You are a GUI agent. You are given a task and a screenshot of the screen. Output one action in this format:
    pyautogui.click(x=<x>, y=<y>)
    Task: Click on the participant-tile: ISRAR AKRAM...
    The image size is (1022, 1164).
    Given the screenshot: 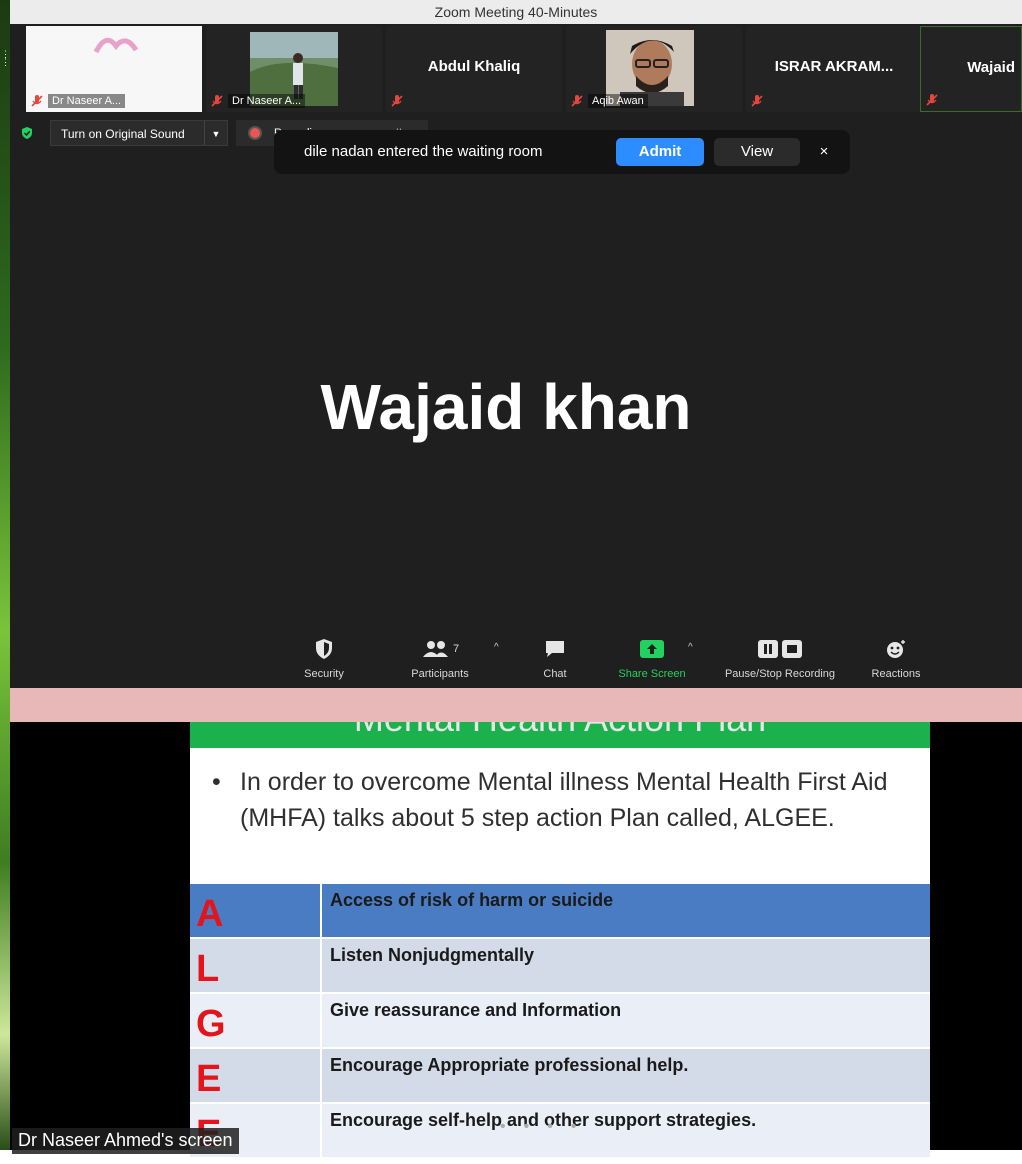 What is the action you would take?
    pyautogui.click(x=834, y=69)
    